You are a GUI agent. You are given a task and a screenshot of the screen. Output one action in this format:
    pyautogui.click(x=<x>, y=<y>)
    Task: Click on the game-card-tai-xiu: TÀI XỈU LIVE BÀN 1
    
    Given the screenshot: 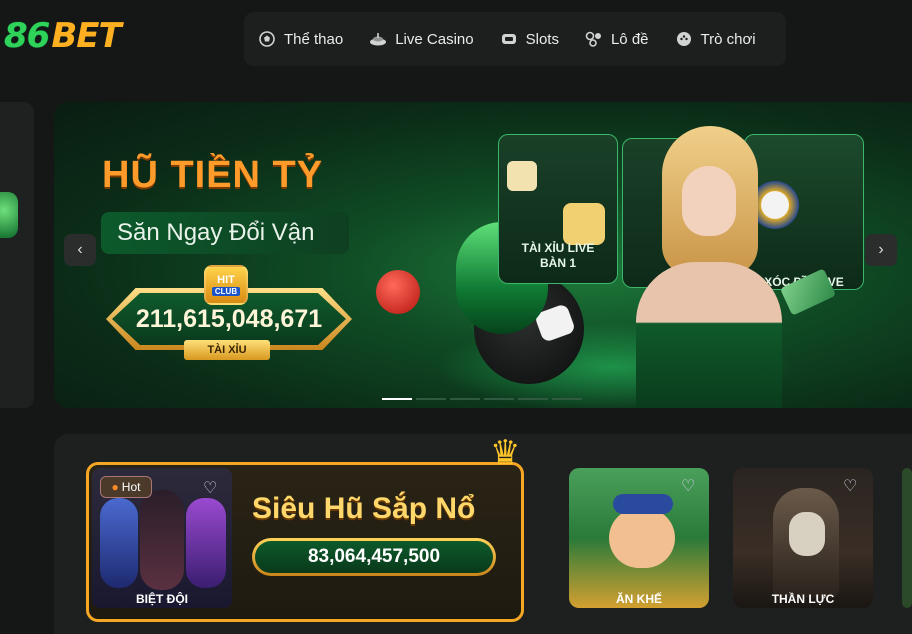 What is the action you would take?
    pyautogui.click(x=558, y=209)
    